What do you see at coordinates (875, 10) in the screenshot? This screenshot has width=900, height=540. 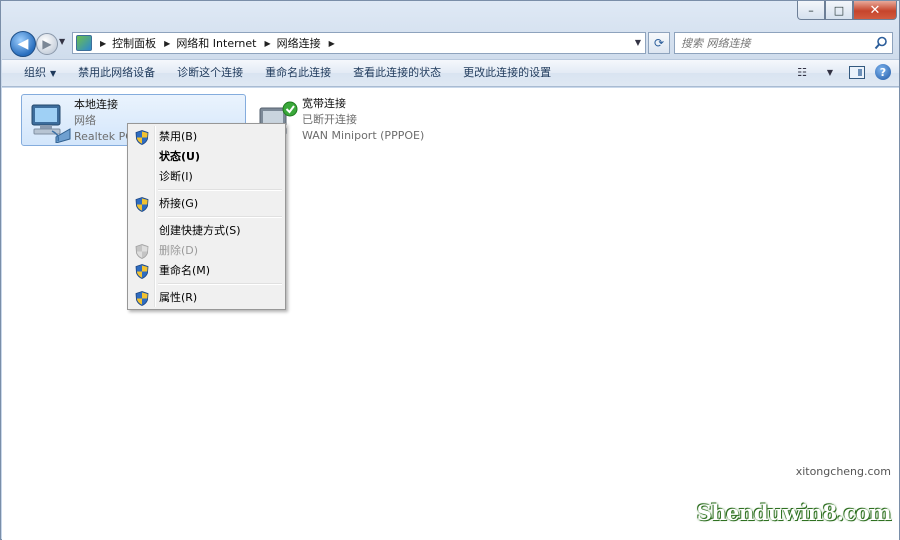 I see `close-button: ✕` at bounding box center [875, 10].